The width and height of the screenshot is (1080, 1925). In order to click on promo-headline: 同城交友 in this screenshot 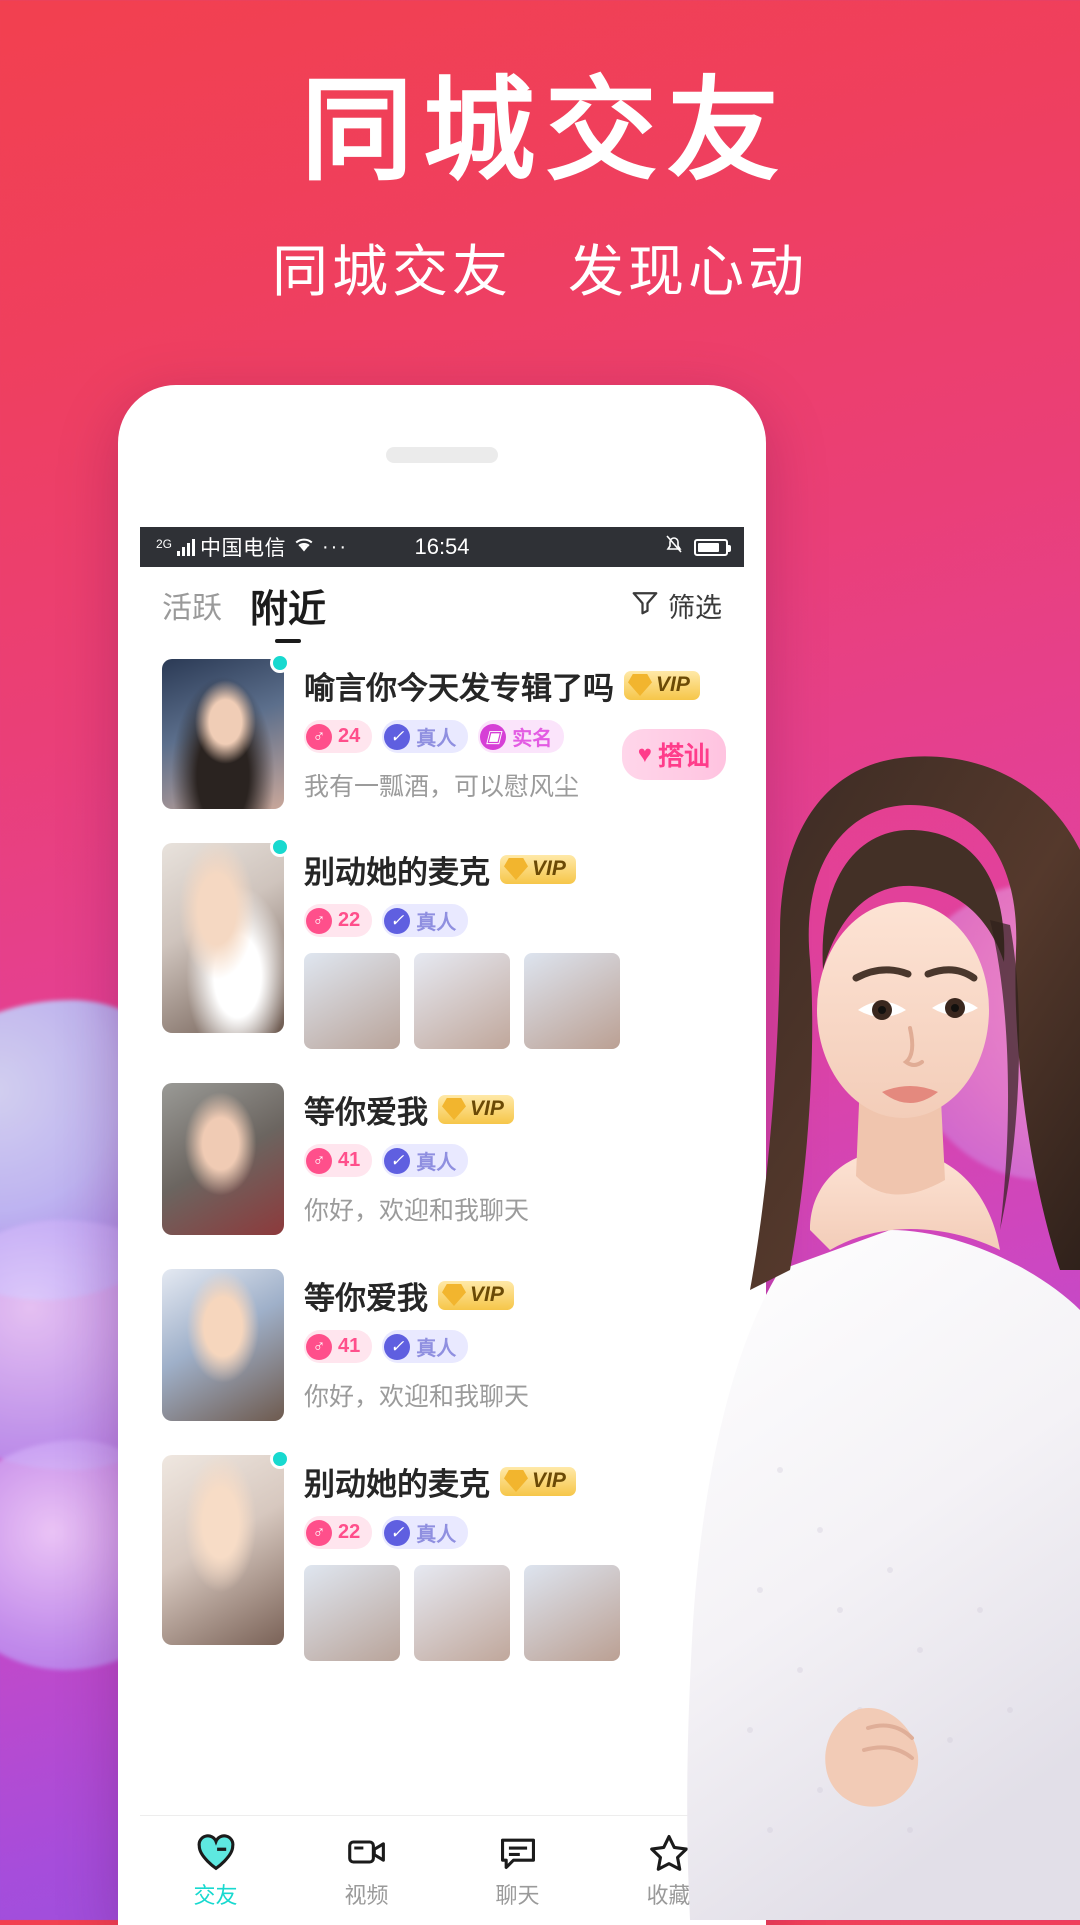, I will do `click(545, 130)`.